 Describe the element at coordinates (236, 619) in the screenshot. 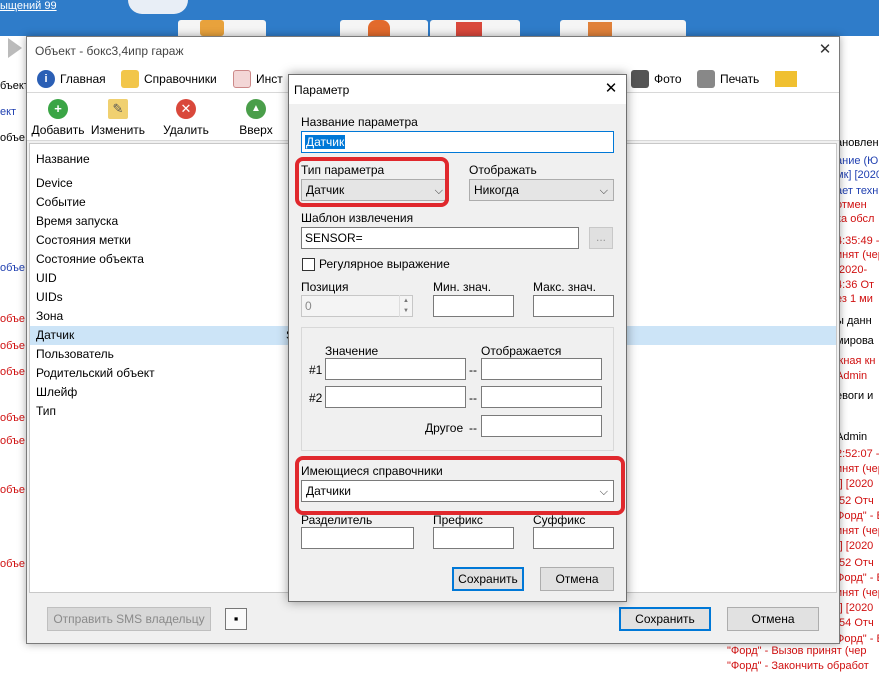

I see `floppy-save-icon: ▪` at that location.